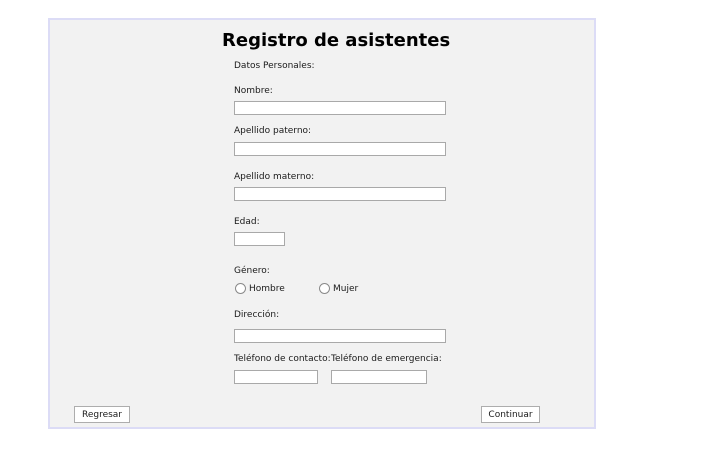 The image size is (703, 449). Describe the element at coordinates (247, 222) in the screenshot. I see `edad-label: Edad:` at that location.